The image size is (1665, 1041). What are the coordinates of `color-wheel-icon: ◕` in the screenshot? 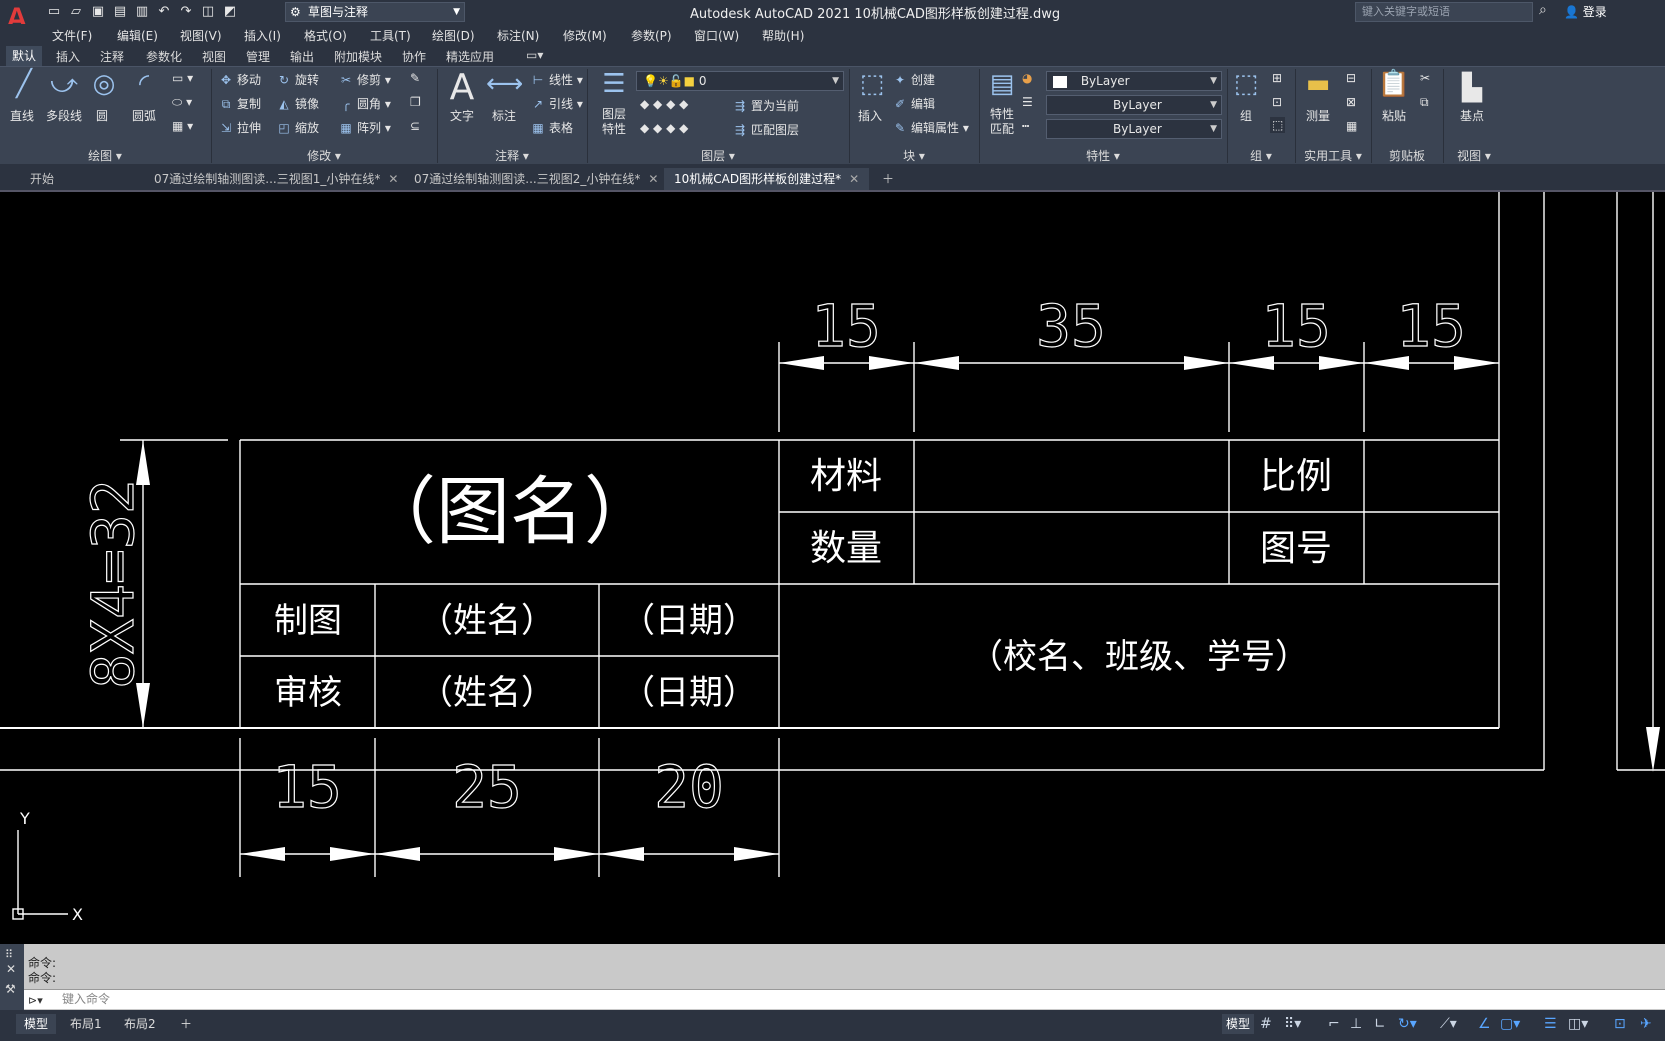 It's located at (1027, 78).